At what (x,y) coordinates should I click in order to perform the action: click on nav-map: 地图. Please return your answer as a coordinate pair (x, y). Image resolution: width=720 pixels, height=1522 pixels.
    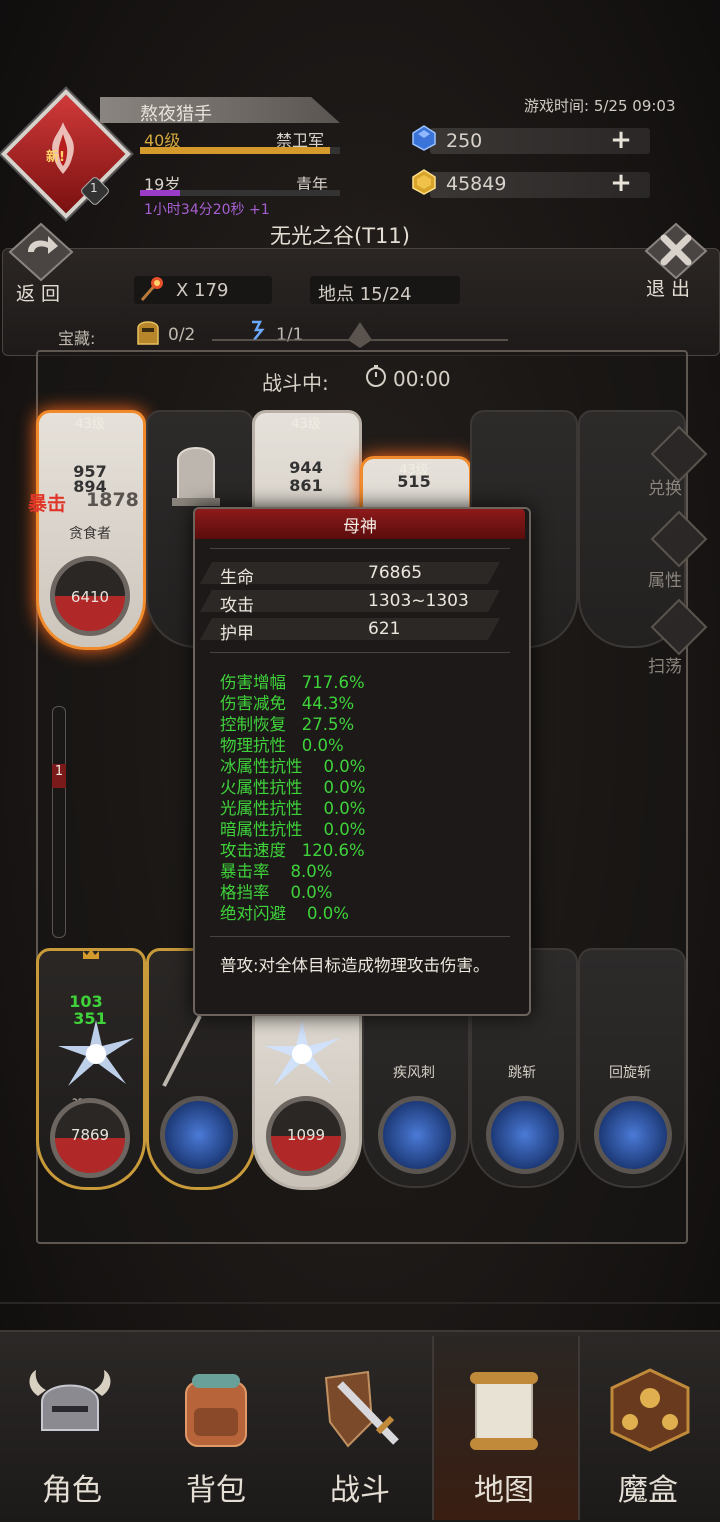
    Looking at the image, I should click on (504, 1487).